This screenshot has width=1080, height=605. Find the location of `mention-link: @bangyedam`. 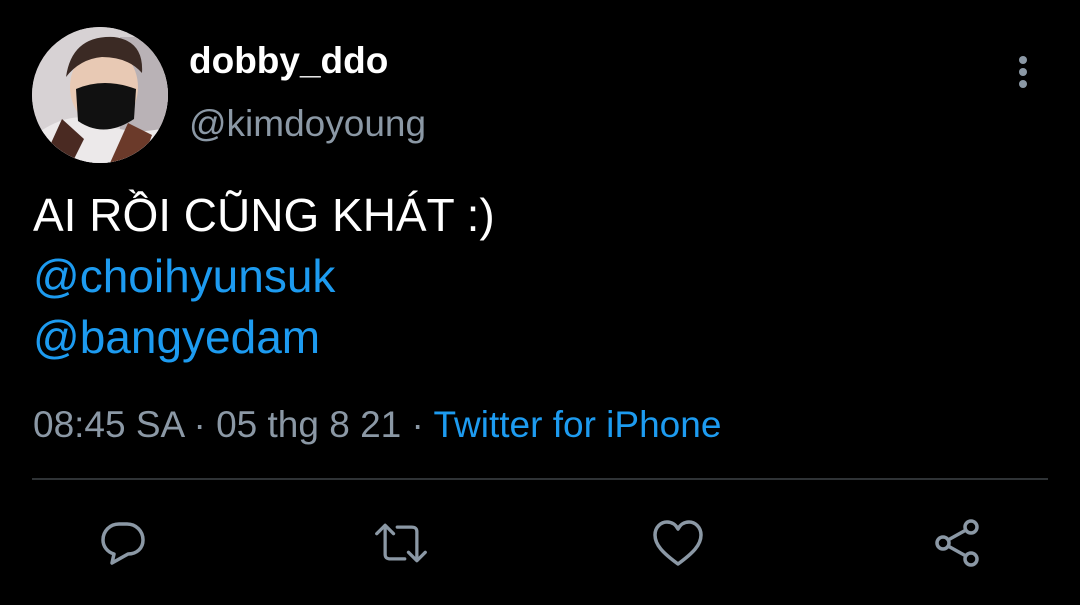

mention-link: @bangyedam is located at coordinates (176, 337).